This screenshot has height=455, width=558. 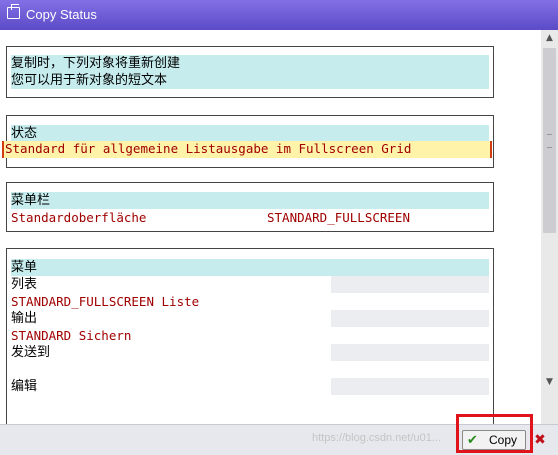 I want to click on menu-item-label: 发送到, so click(x=31, y=352).